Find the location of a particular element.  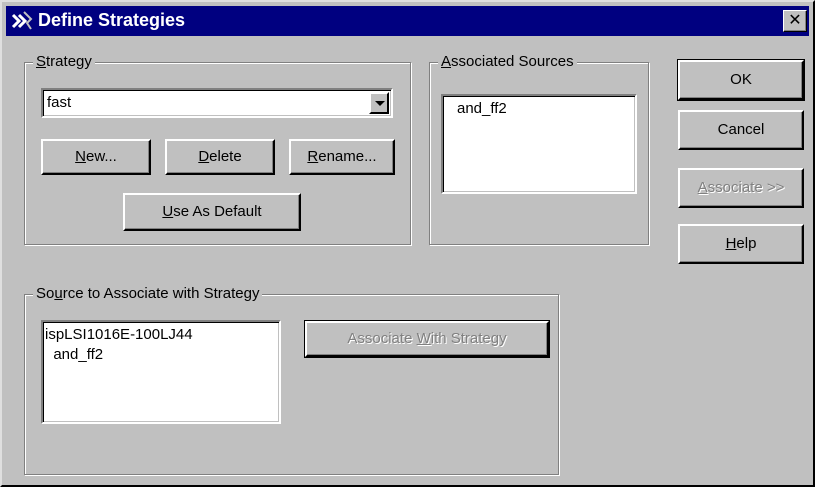

associate-rest: ssociate >> is located at coordinates (746, 187).